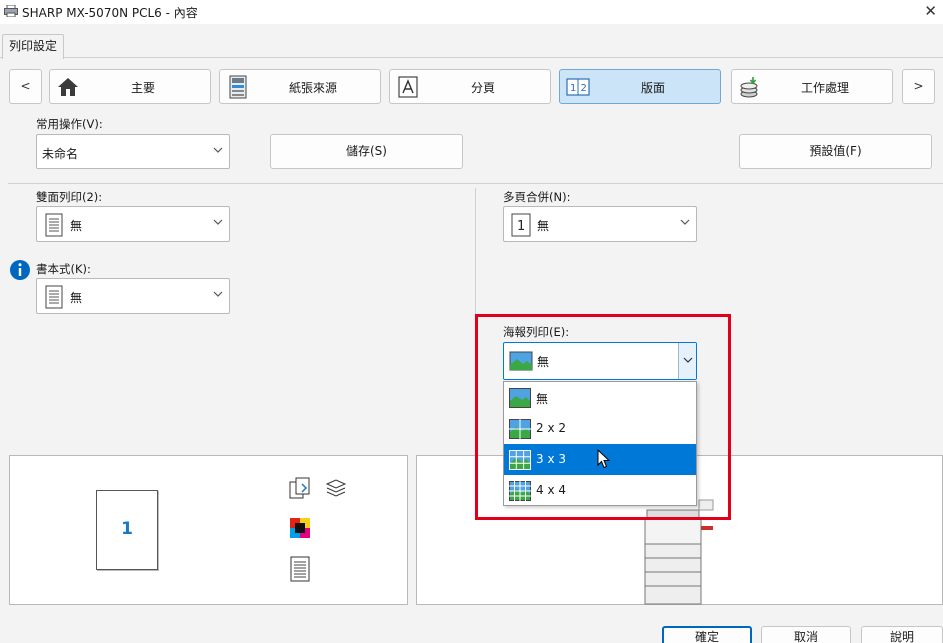  What do you see at coordinates (300, 528) in the screenshot?
I see `color-mode-icon` at bounding box center [300, 528].